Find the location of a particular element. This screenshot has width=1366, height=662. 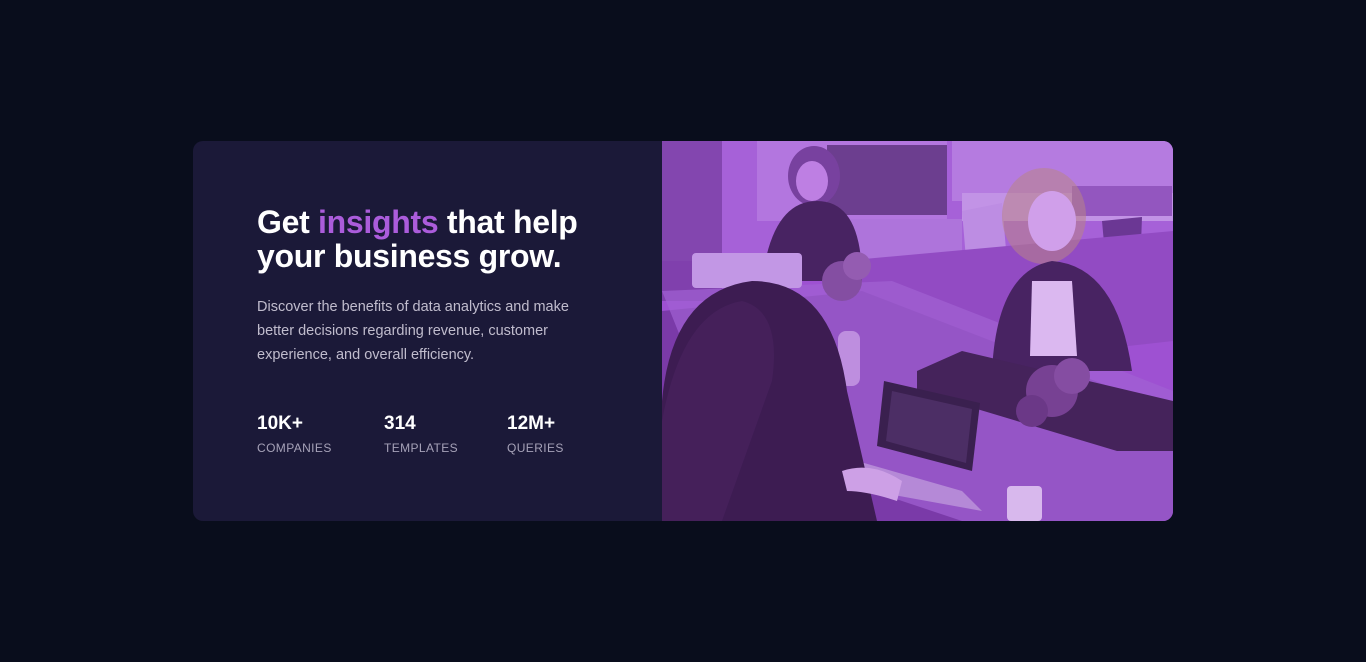

stat-label: QUERIES is located at coordinates (535, 448).